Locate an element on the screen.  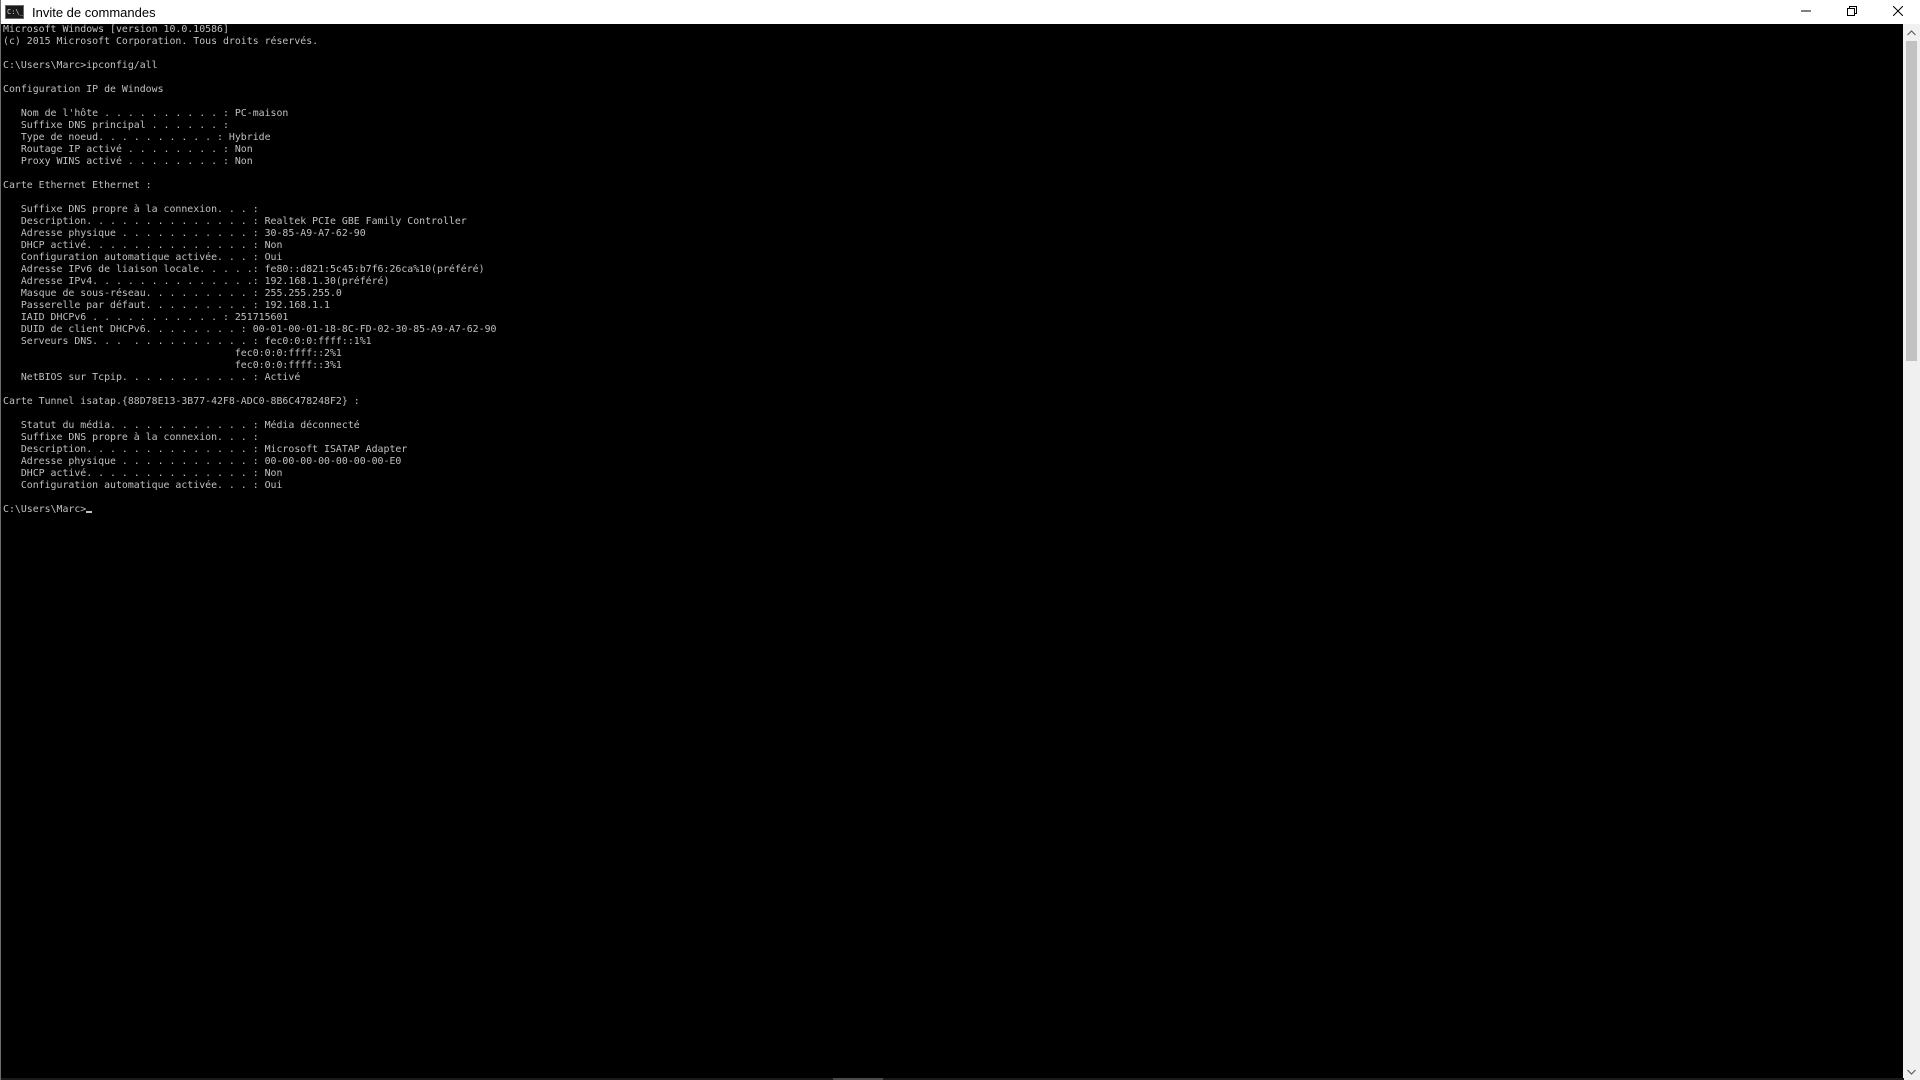
restore-icon is located at coordinates (1852, 11).